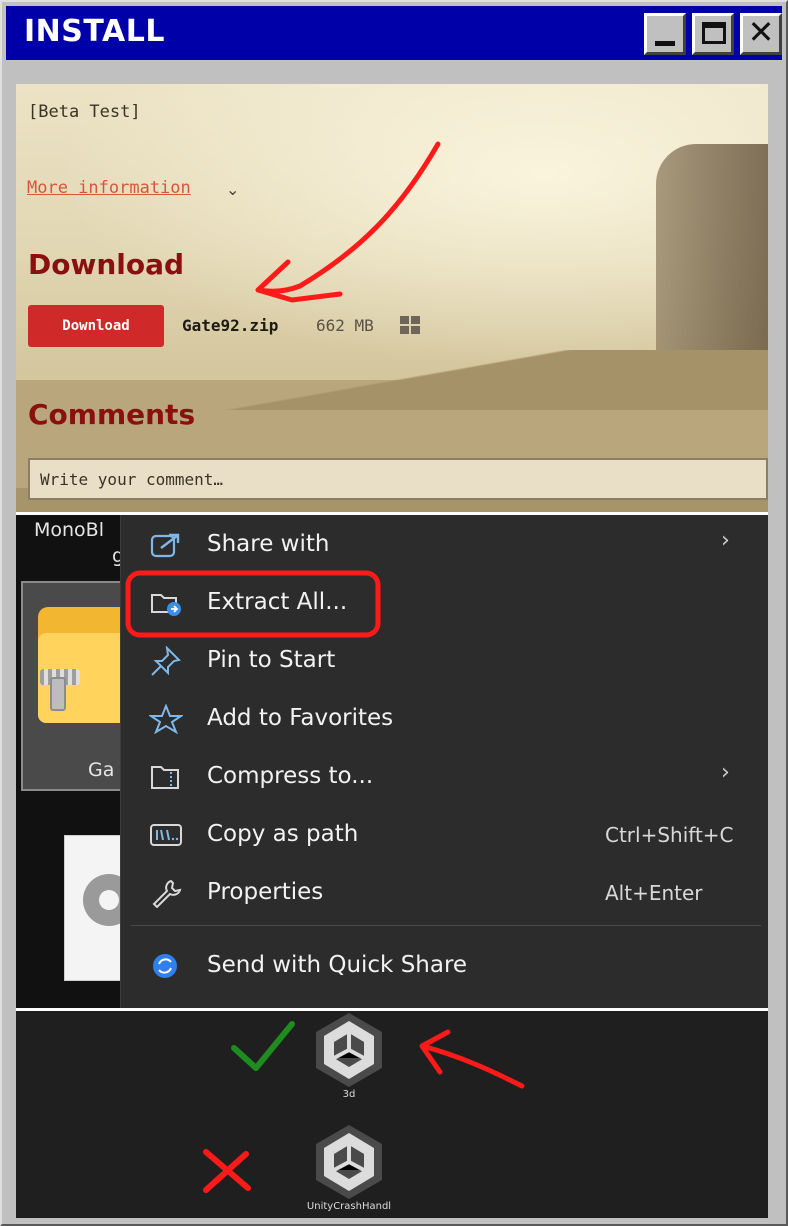  Describe the element at coordinates (444, 718) in the screenshot. I see `menu-item-add-to-favorites: Add to Favorites` at that location.